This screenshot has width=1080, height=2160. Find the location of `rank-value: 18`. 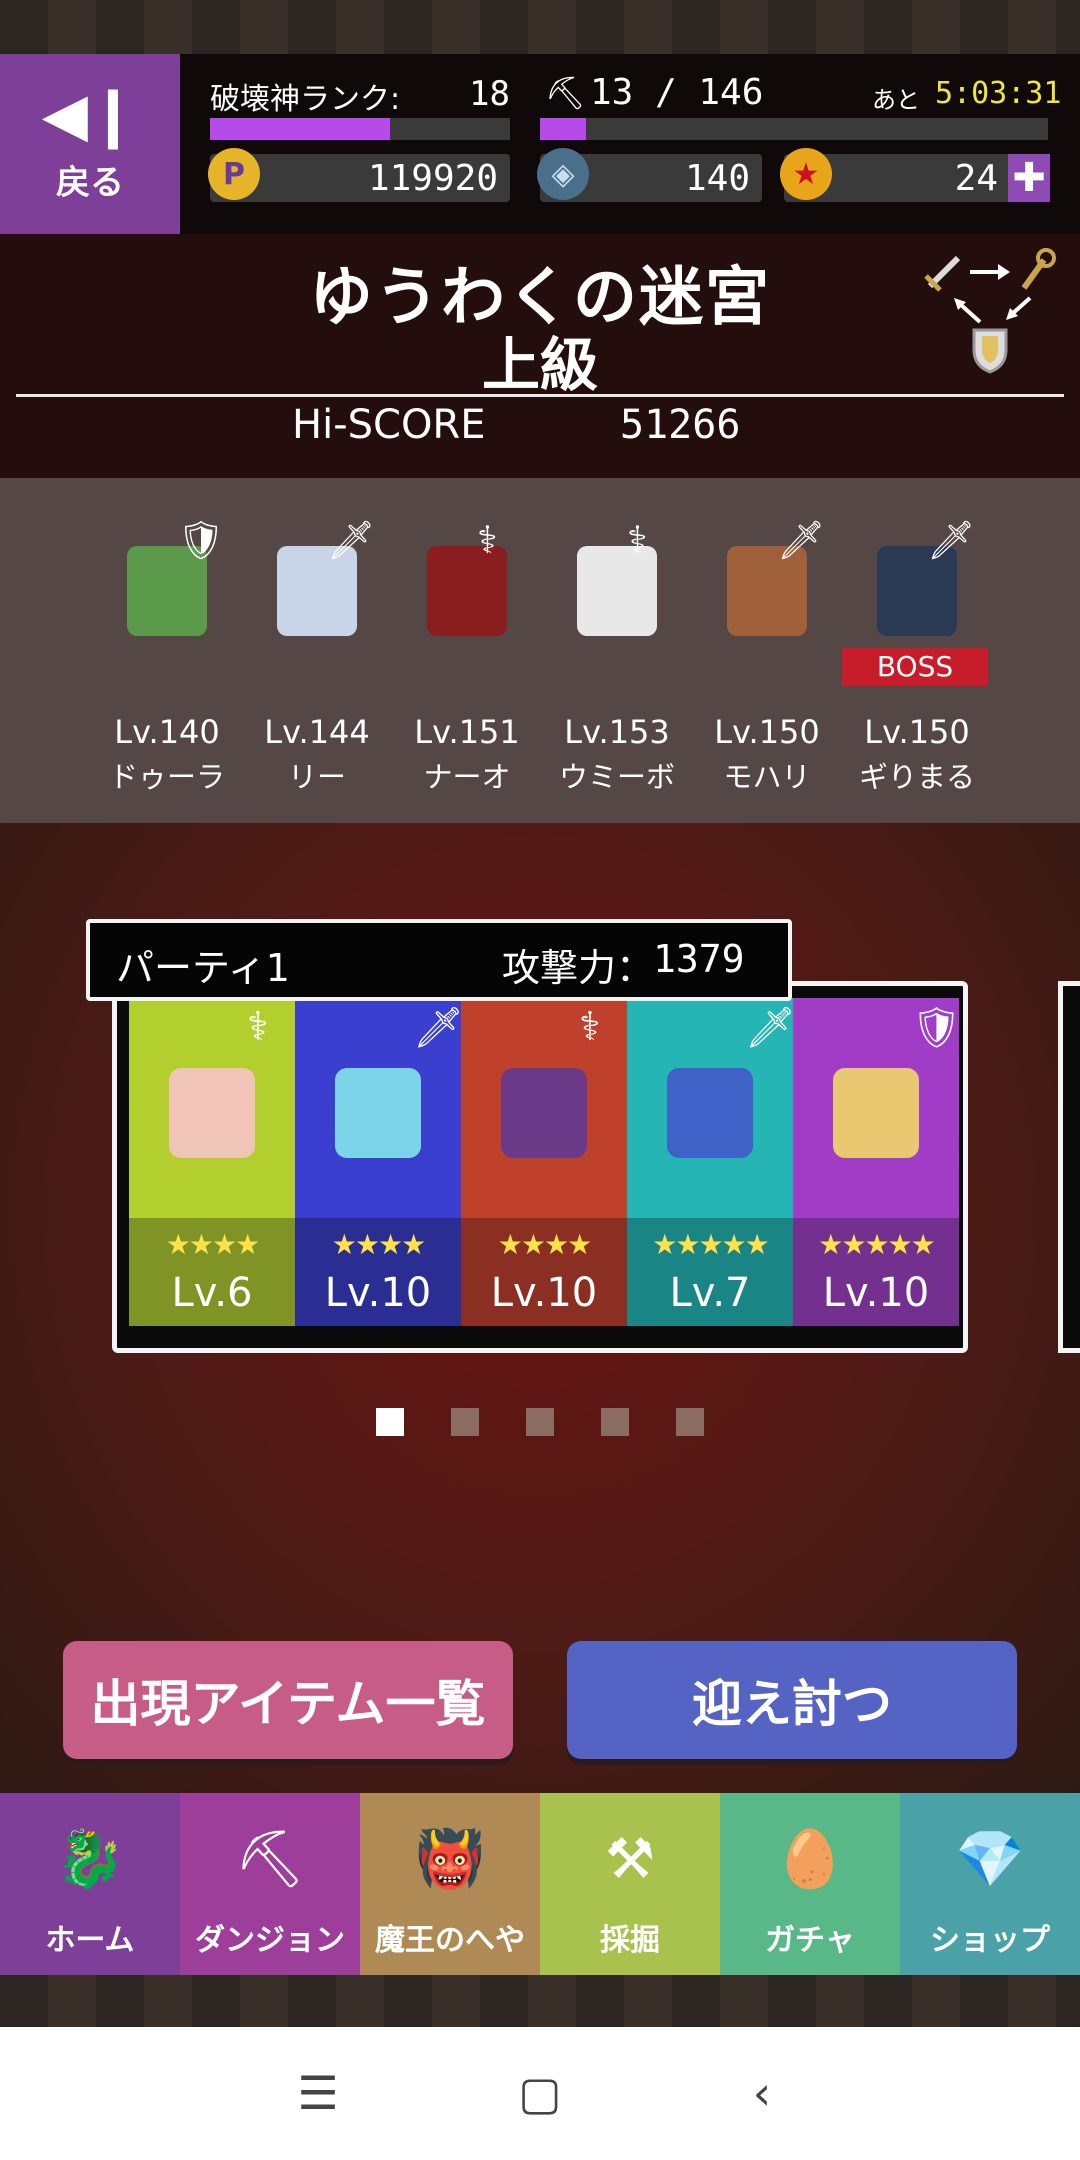

rank-value: 18 is located at coordinates (489, 94).